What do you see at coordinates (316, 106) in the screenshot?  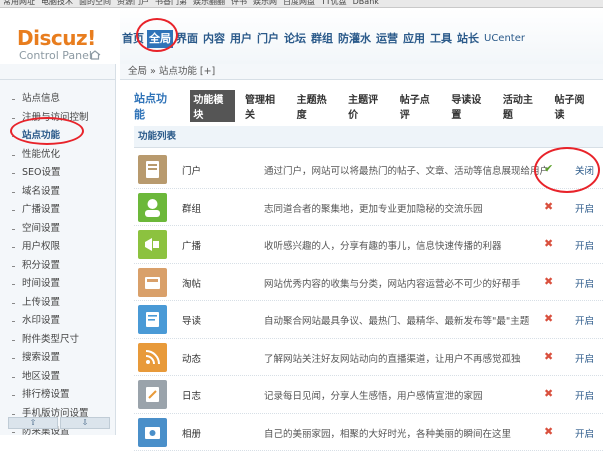 I see `subtab: 主题热度` at bounding box center [316, 106].